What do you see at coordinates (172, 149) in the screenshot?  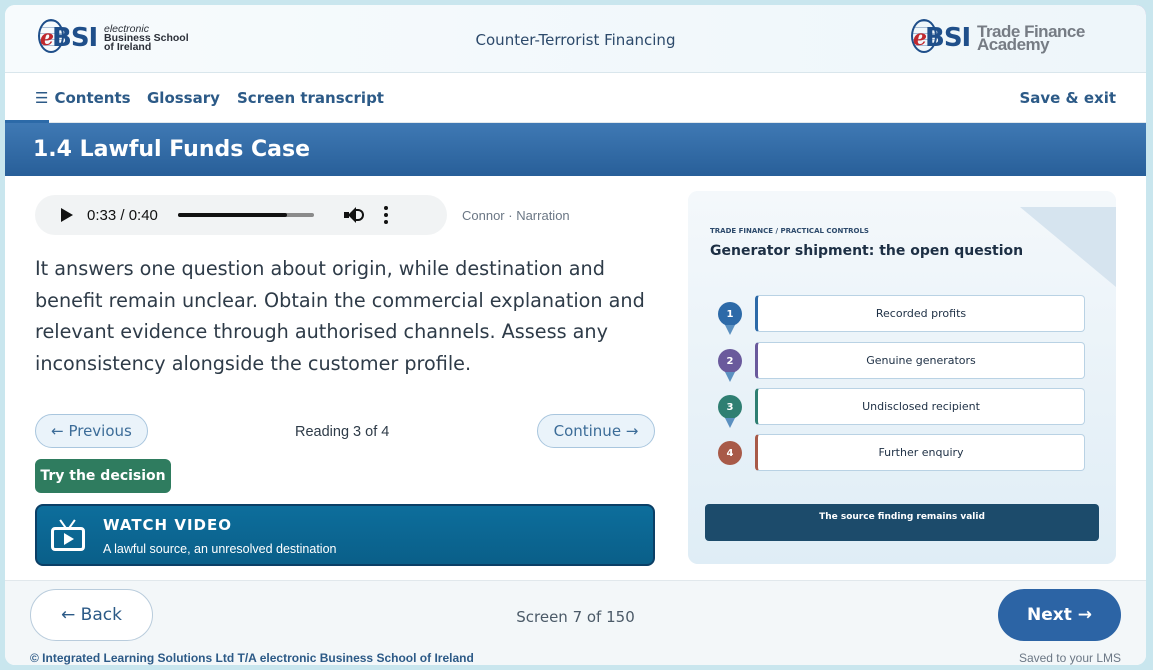 I see `page-title: 1.4 Lawful Funds Case` at bounding box center [172, 149].